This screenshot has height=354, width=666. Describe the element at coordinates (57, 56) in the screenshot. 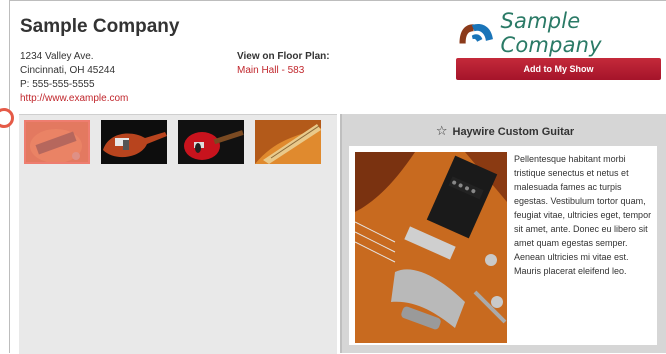

I see `address-line-1: 1234 Valley Ave.` at that location.